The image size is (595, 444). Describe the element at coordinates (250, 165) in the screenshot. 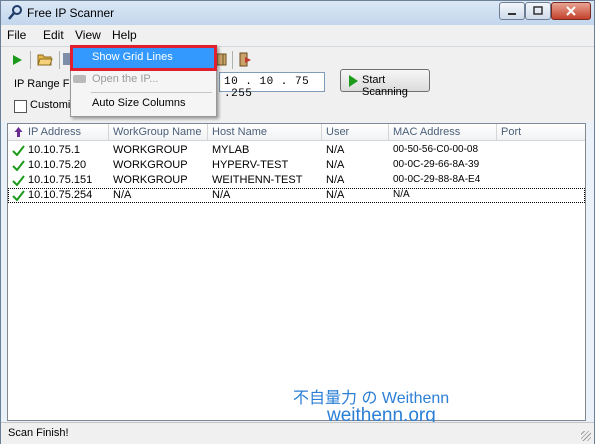

I see `host-cell: HYPERV-TEST` at that location.